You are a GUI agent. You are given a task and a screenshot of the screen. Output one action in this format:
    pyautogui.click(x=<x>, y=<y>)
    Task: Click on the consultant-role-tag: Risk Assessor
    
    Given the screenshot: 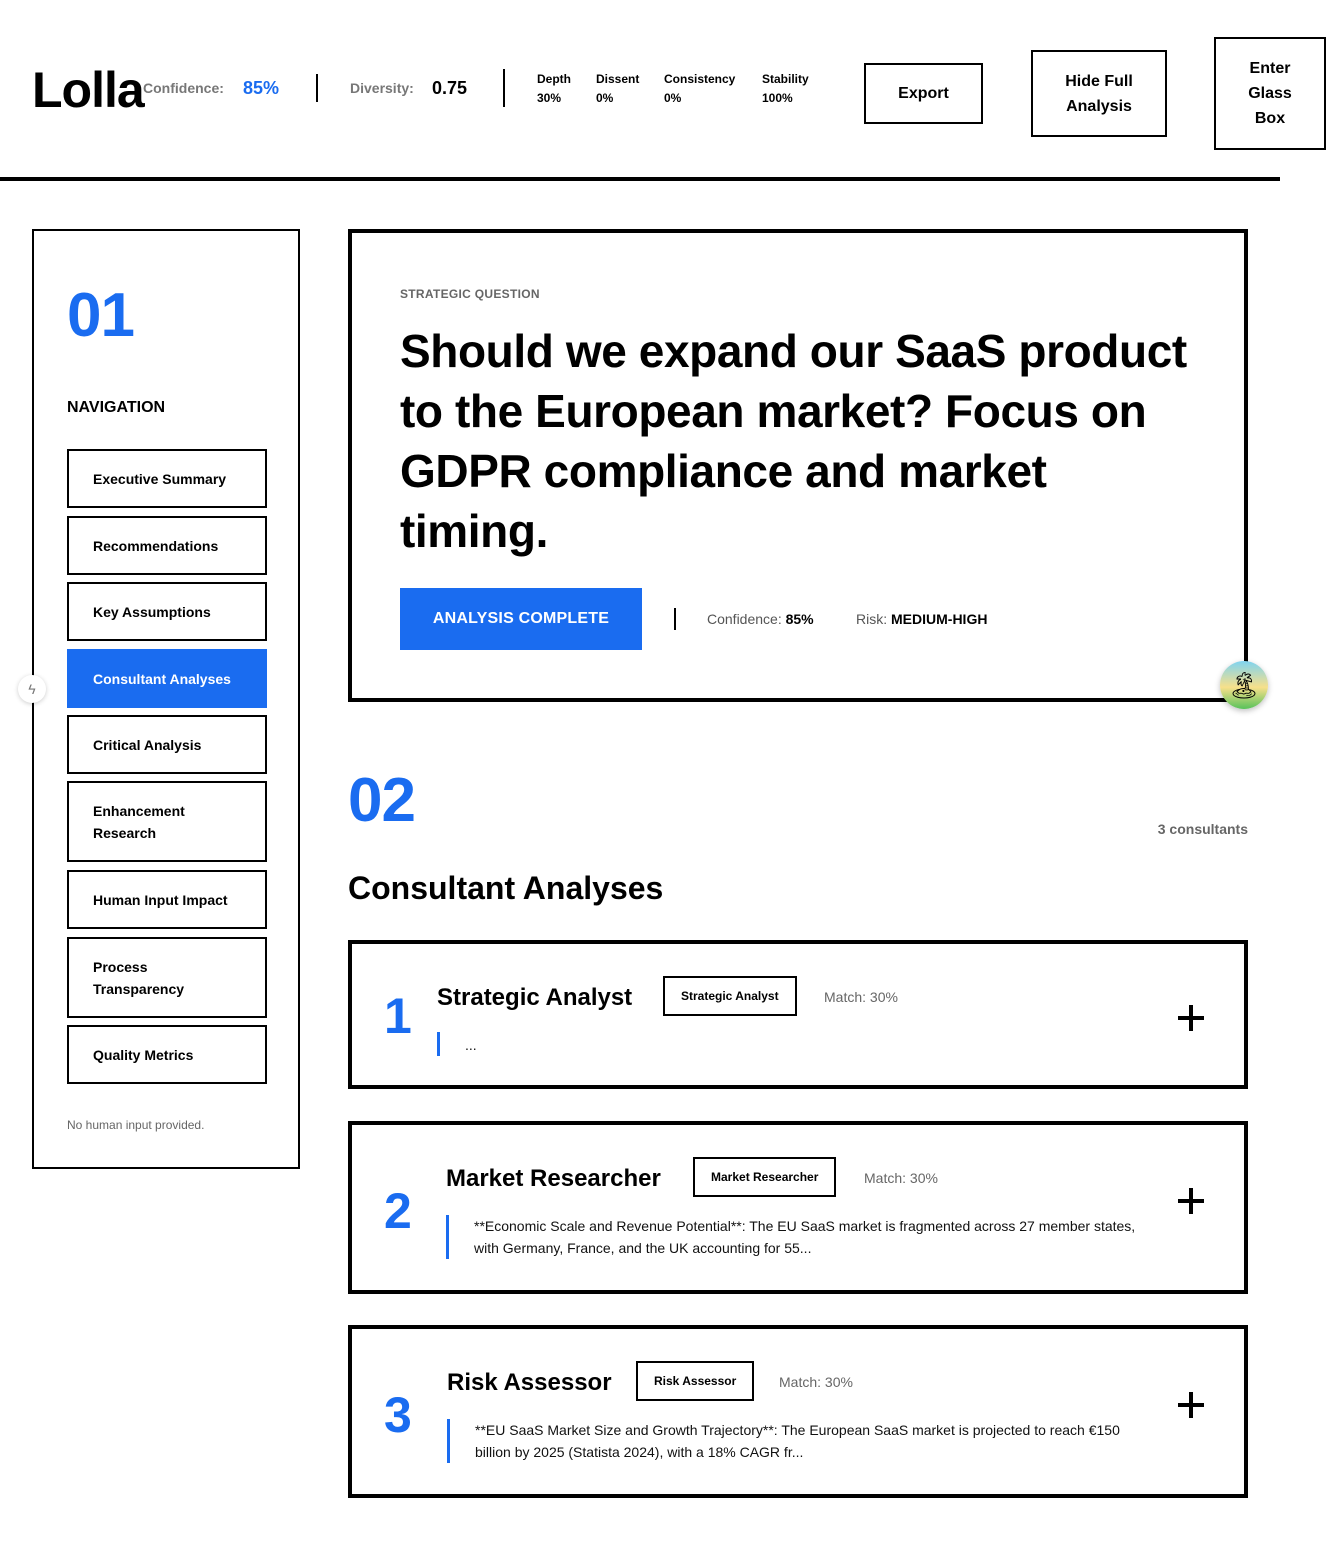 What is the action you would take?
    pyautogui.click(x=695, y=1381)
    